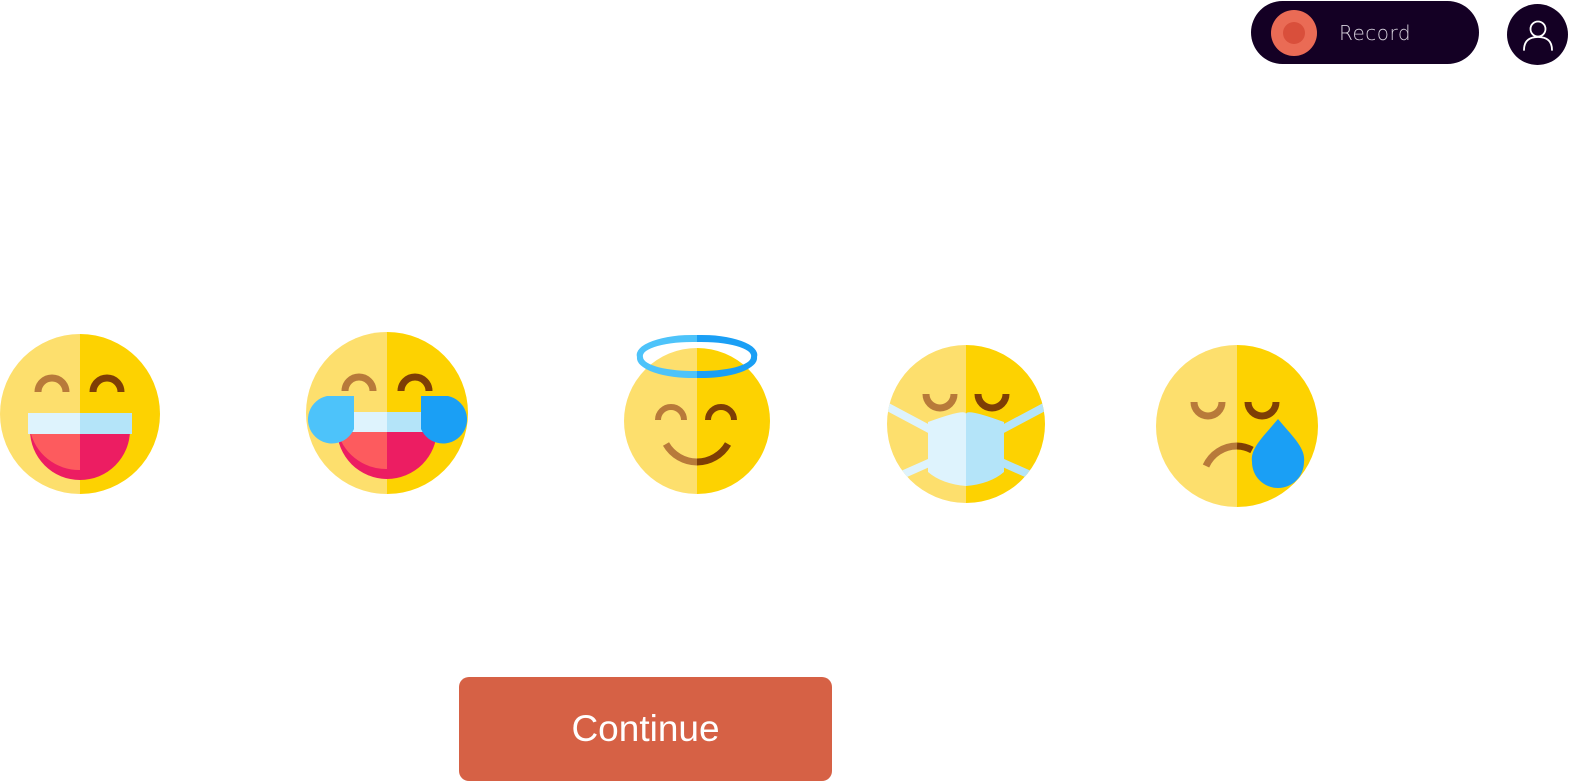 The width and height of the screenshot is (1573, 784). I want to click on medical-mask-face-icon, so click(966, 423).